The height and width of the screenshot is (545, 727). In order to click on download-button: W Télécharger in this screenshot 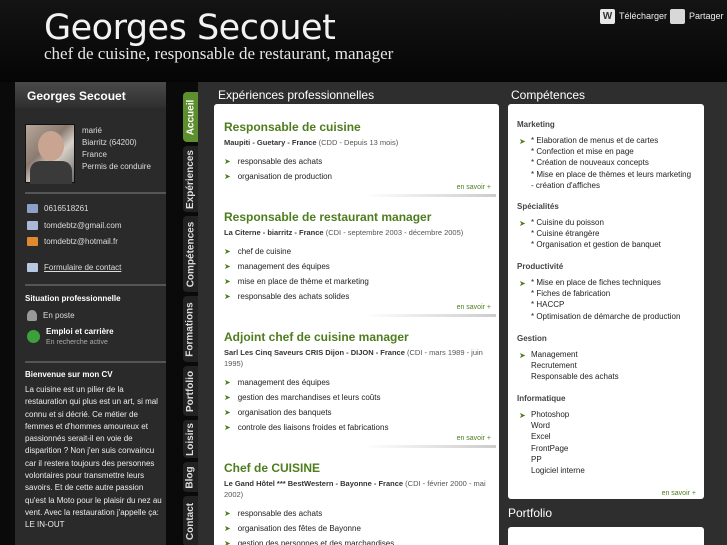, I will do `click(633, 16)`.